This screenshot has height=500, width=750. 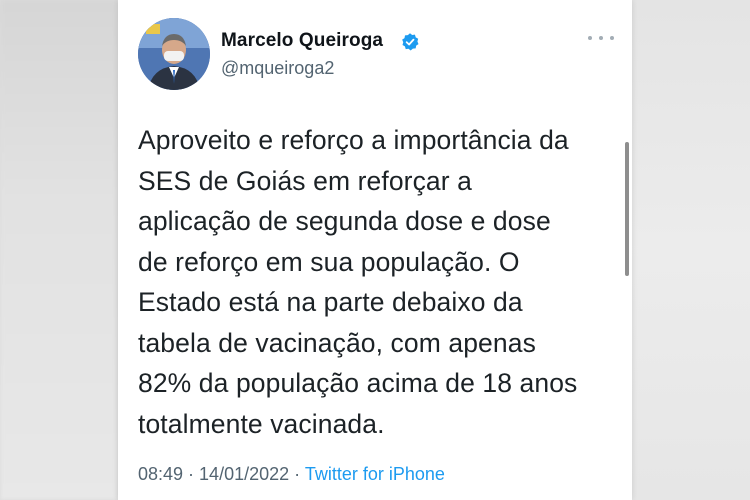 I want to click on author-handle: @mqueiroga2, so click(x=277, y=68).